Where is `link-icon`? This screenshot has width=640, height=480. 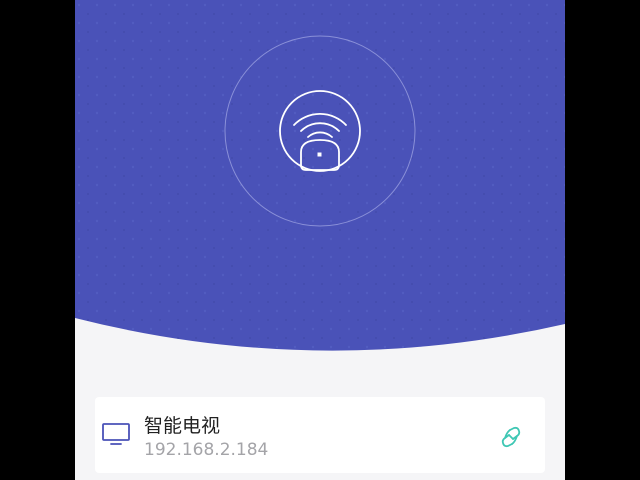 link-icon is located at coordinates (511, 437).